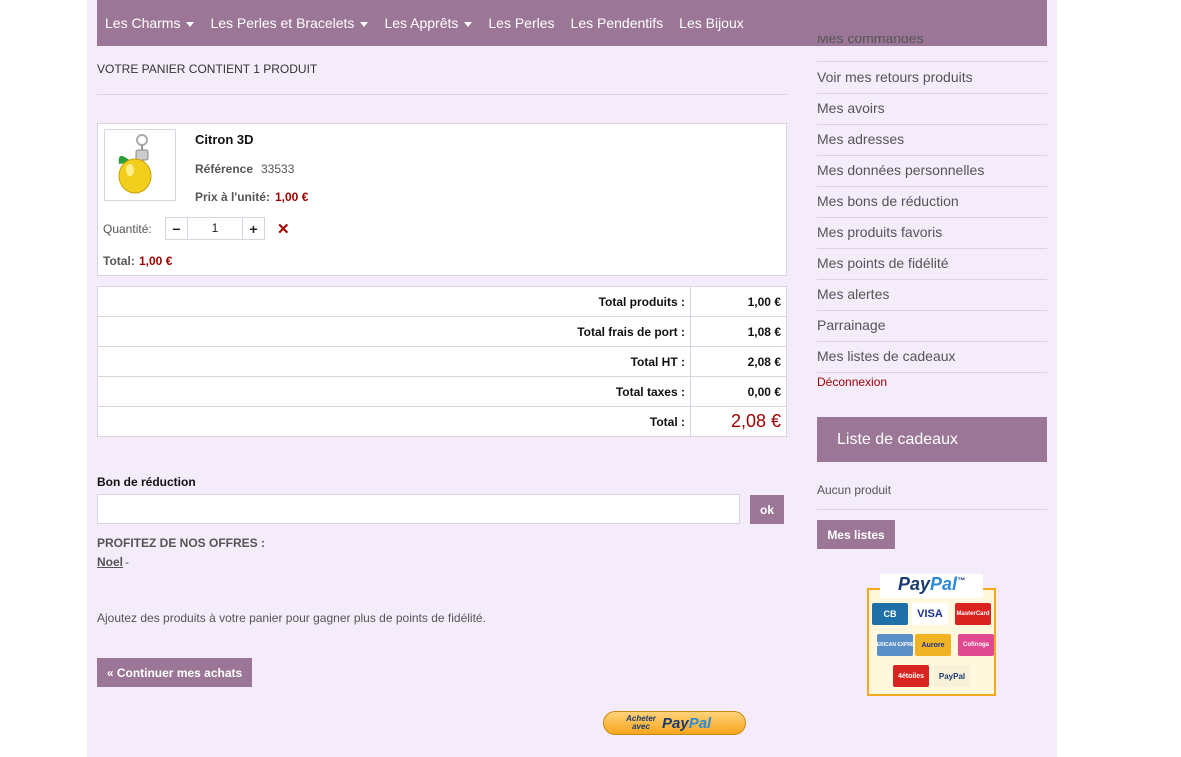  I want to click on lemon-charm-image, so click(135, 164).